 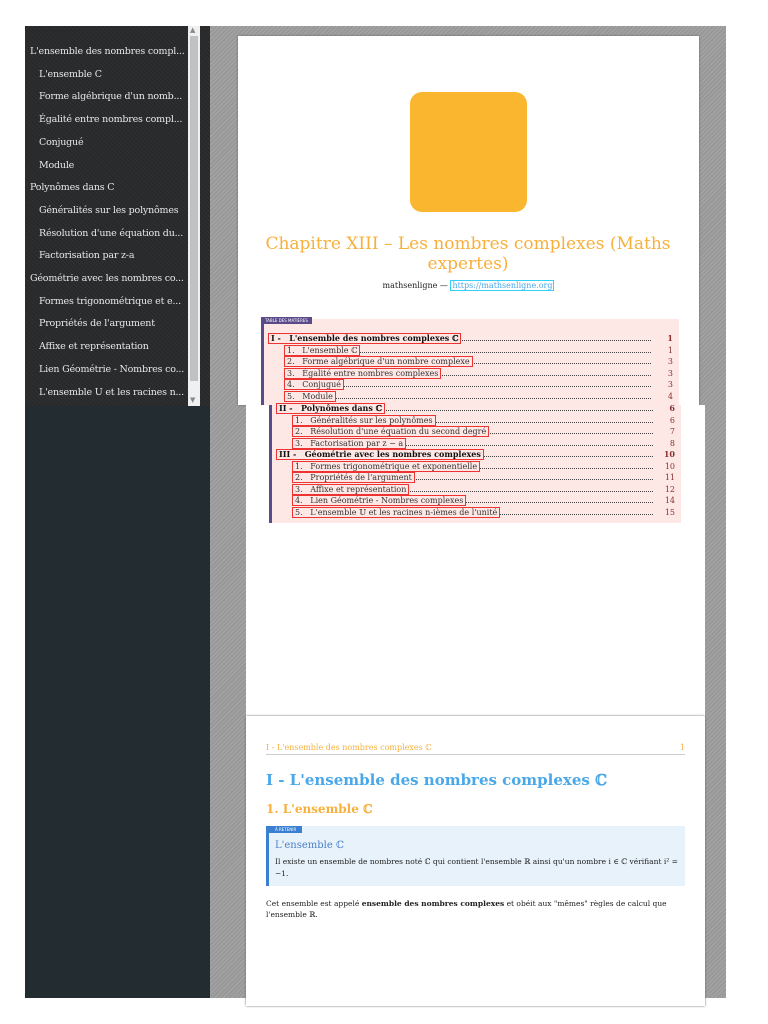 What do you see at coordinates (314, 903) in the screenshot?
I see `text: Cet ensemble est appelé` at bounding box center [314, 903].